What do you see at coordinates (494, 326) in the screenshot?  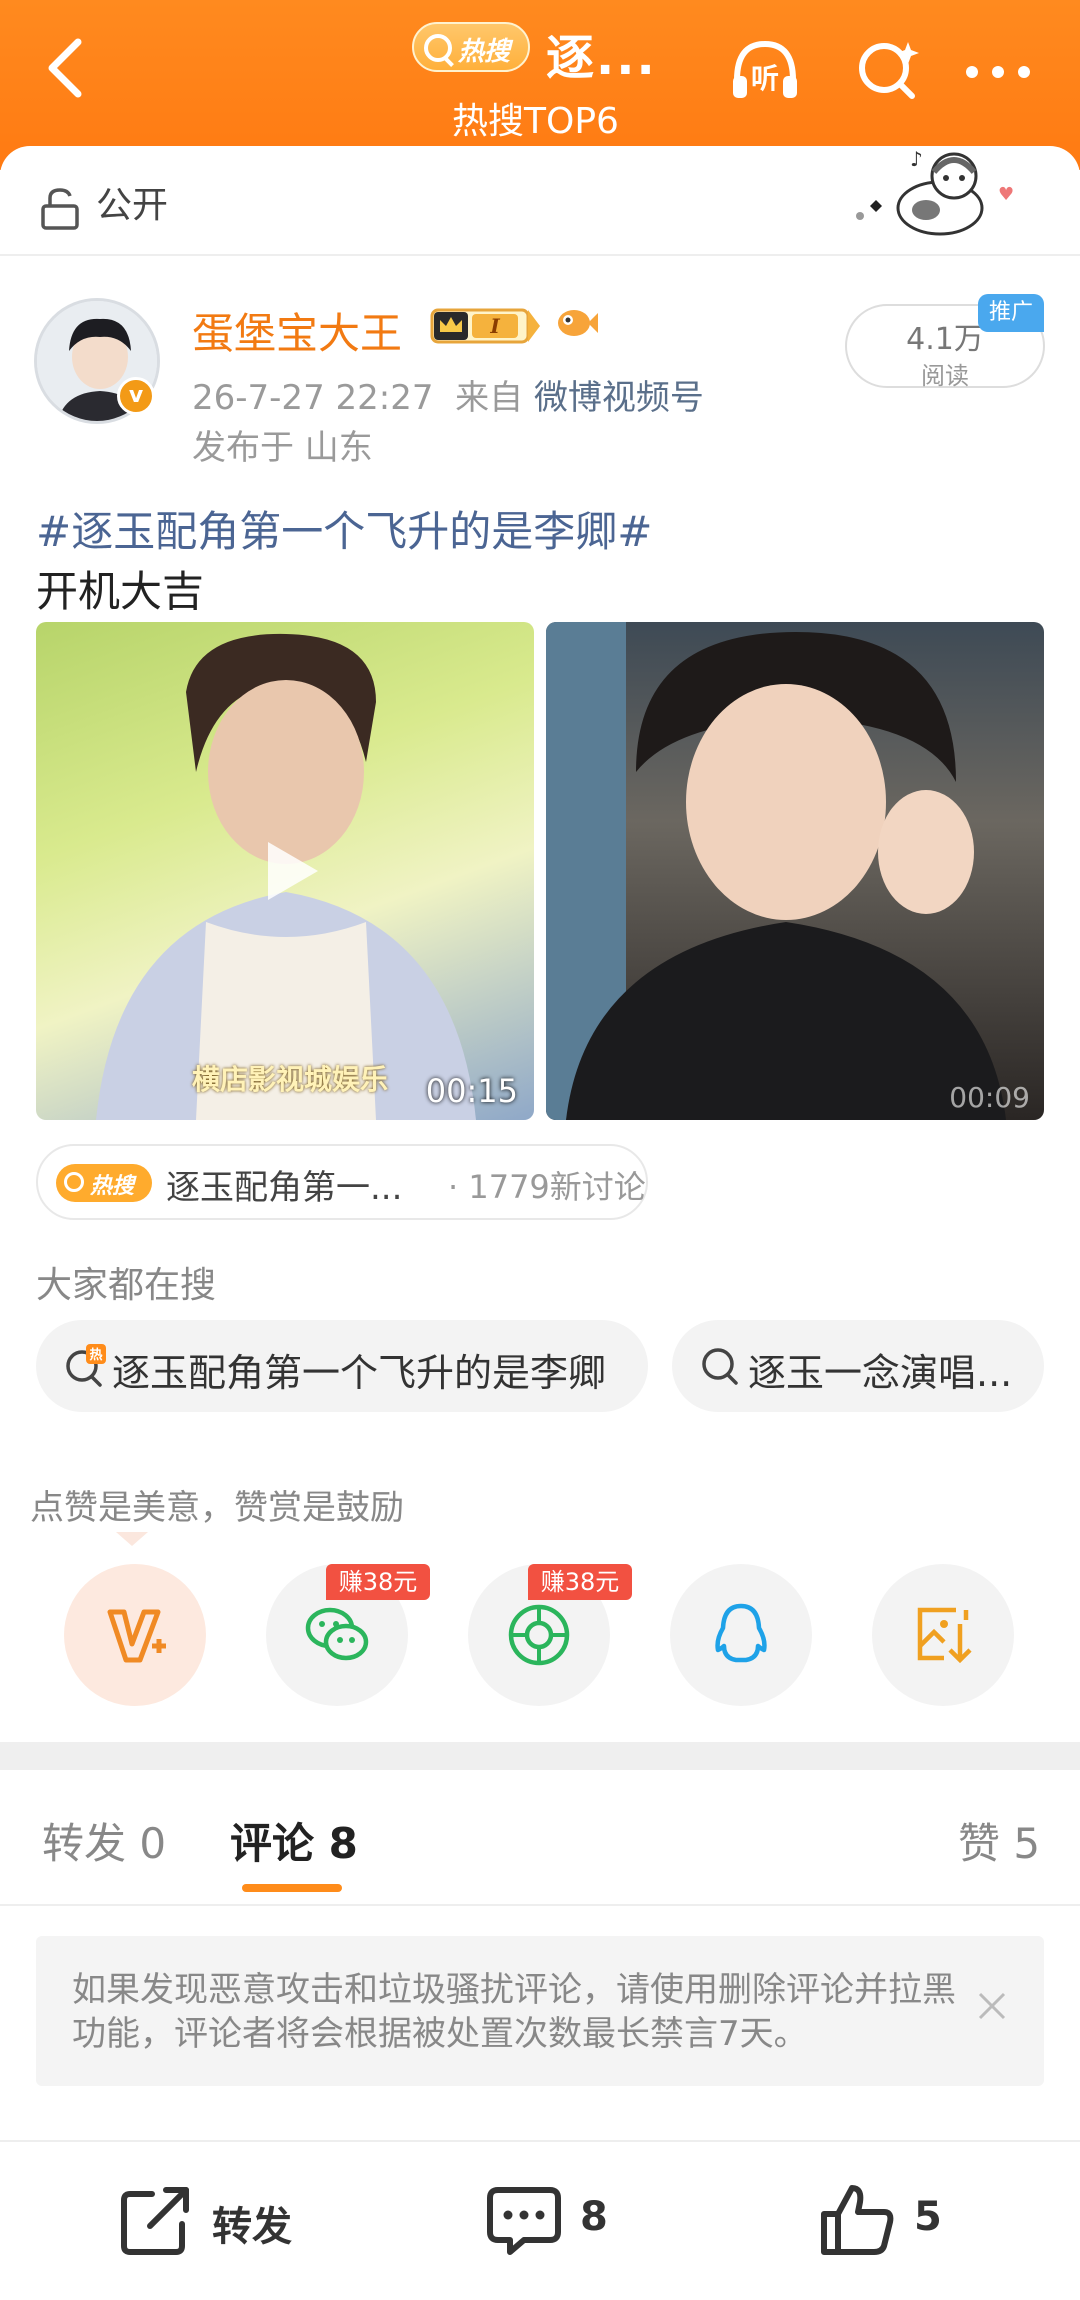 I see `level-badge-label: I` at bounding box center [494, 326].